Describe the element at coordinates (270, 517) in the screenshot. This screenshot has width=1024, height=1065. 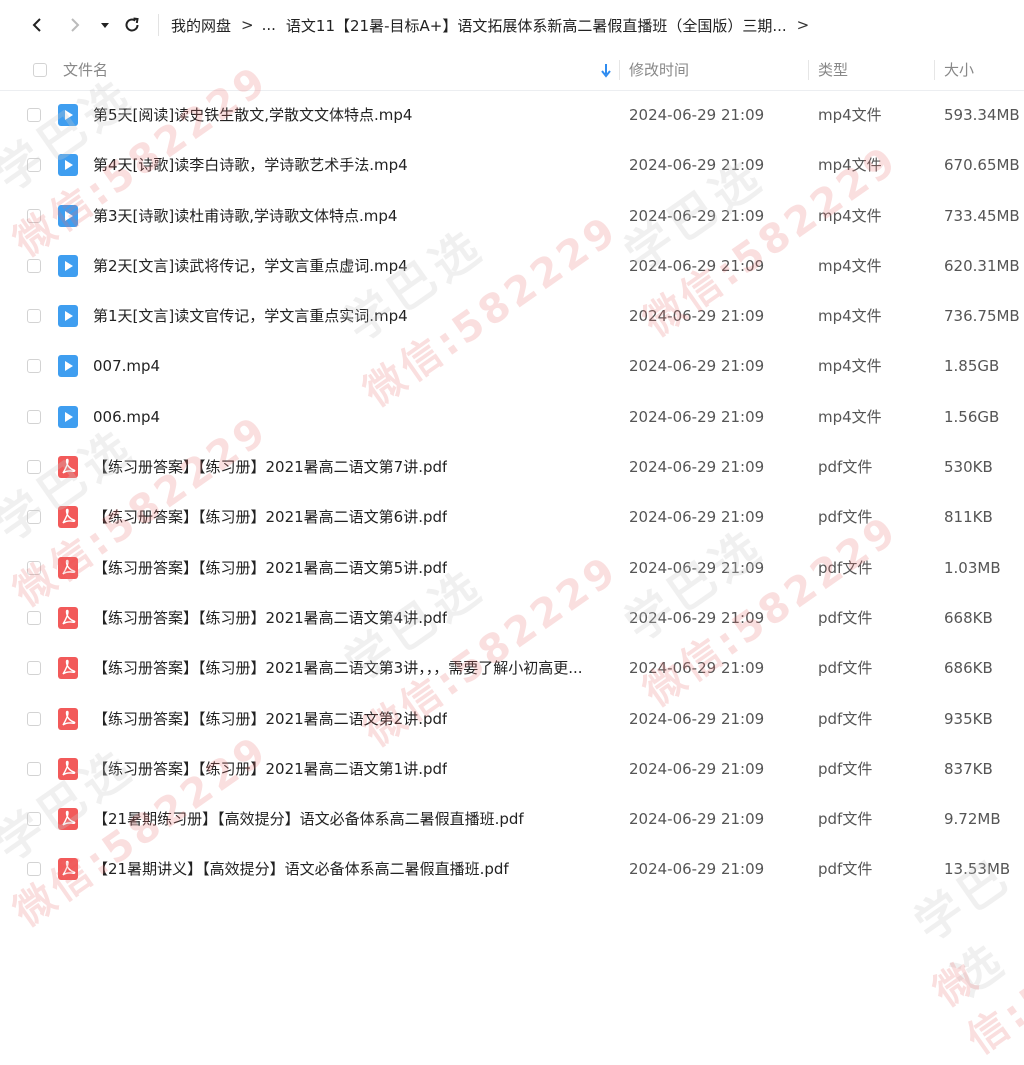
I see `file-name: 【练习册答案】【练习册】2021暑高二语文第6讲.pdf` at that location.